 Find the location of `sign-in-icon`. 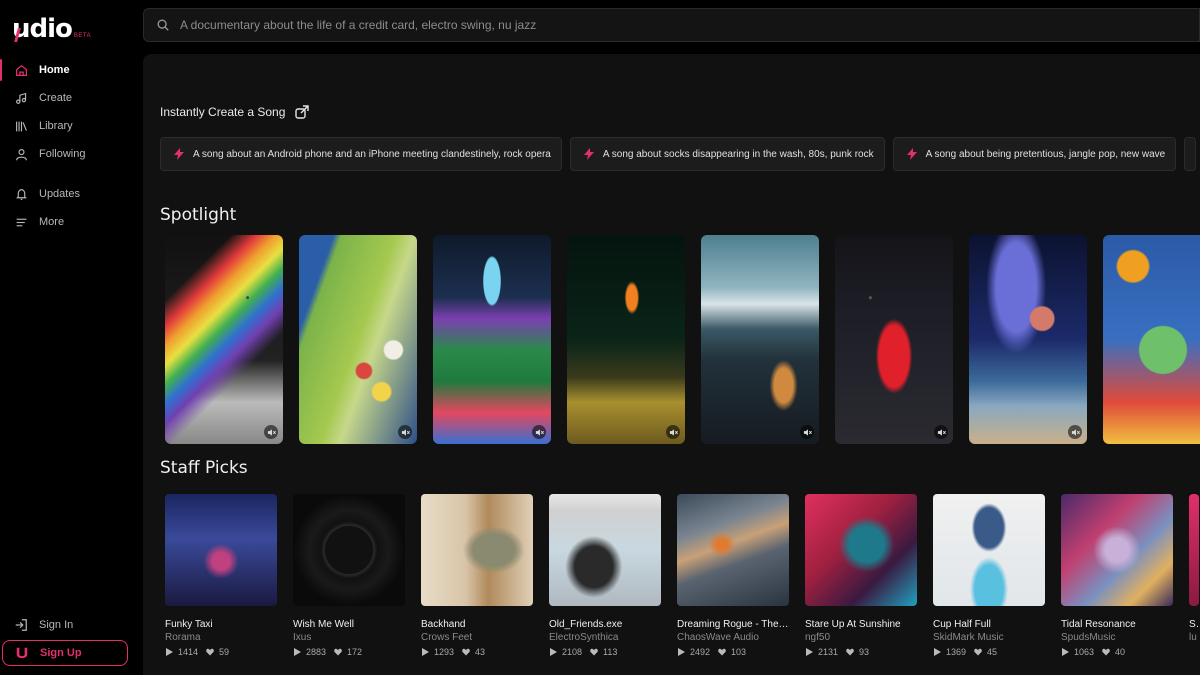

sign-in-icon is located at coordinates (21, 625).